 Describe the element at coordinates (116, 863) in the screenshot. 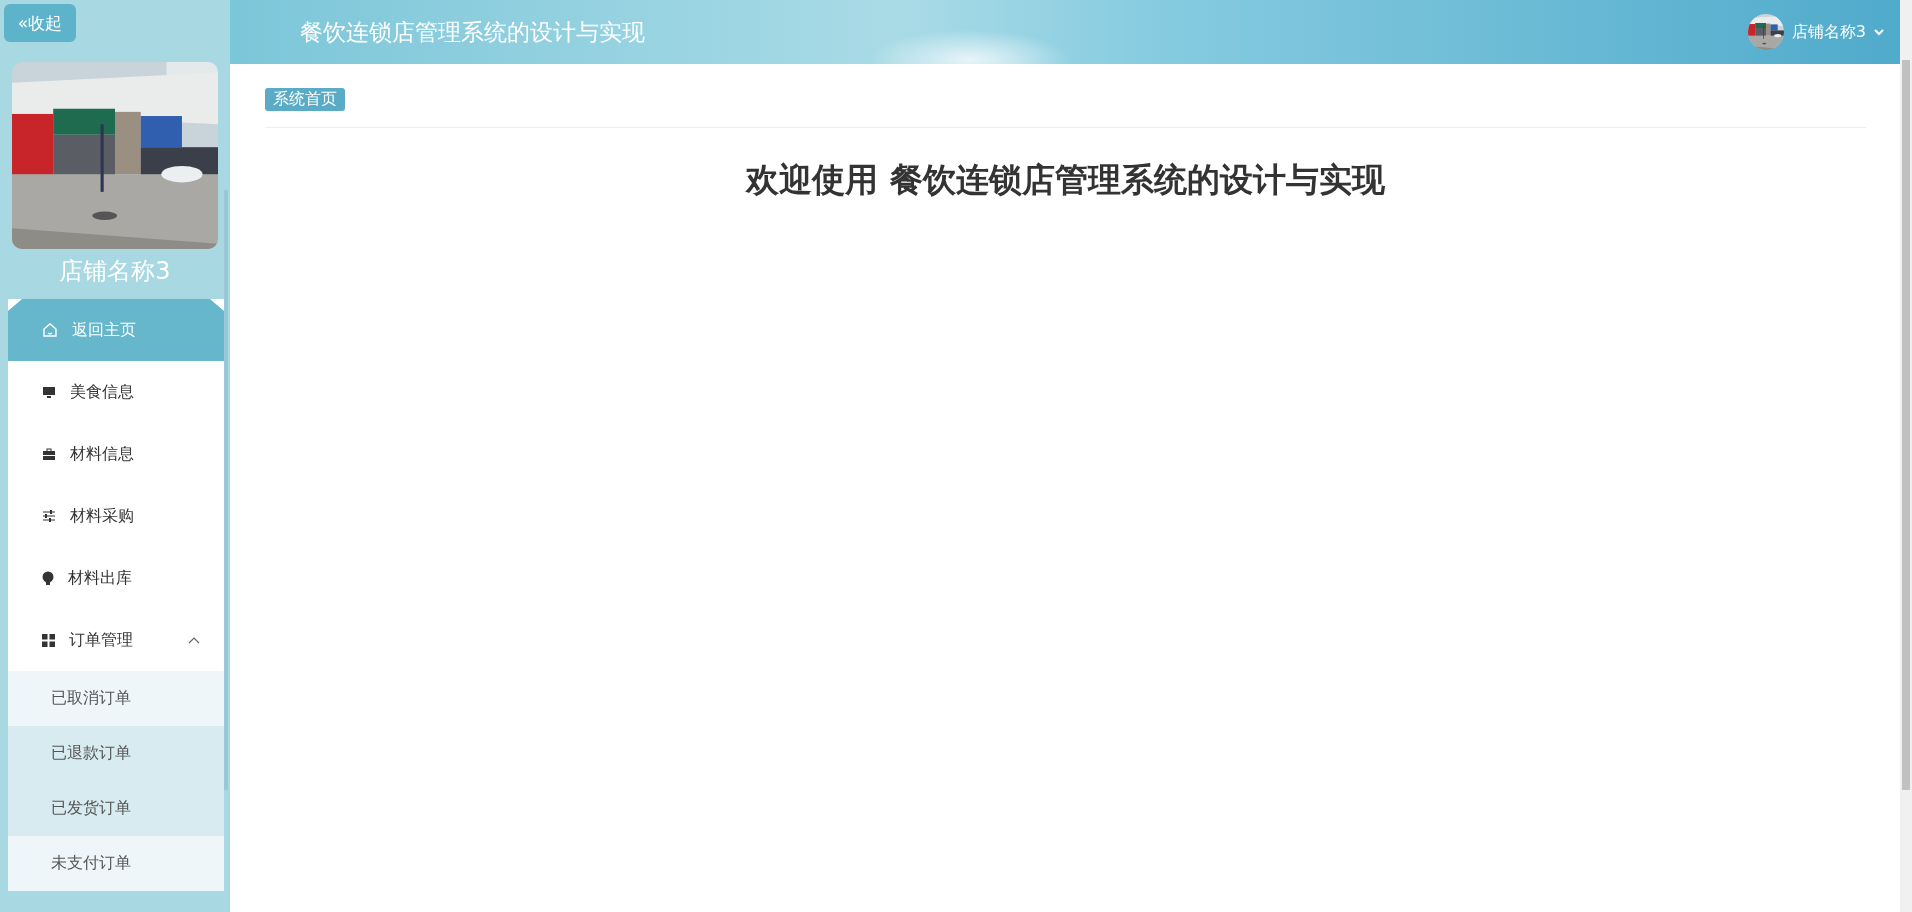

I see `submenu-item: 未支付订单` at that location.